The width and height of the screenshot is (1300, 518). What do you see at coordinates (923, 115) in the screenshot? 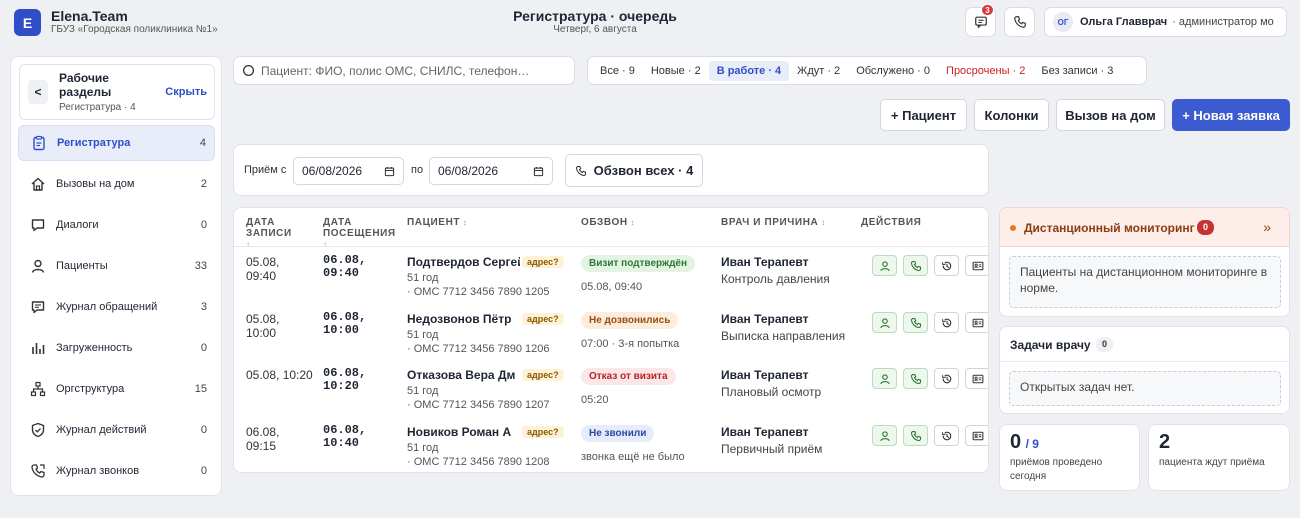
I see `add-patient-button: + Пациент` at bounding box center [923, 115].